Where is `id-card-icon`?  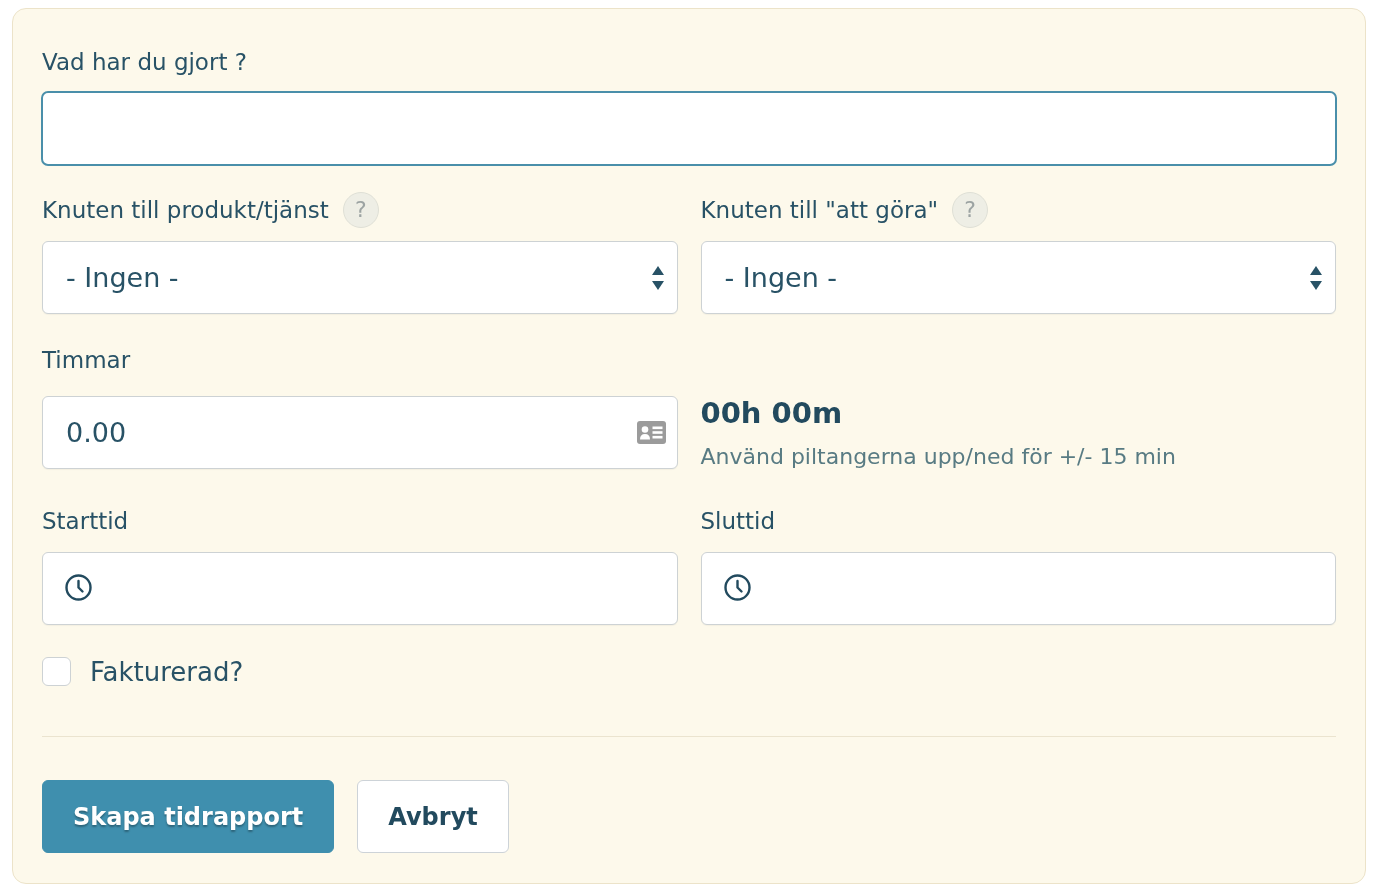
id-card-icon is located at coordinates (651, 432).